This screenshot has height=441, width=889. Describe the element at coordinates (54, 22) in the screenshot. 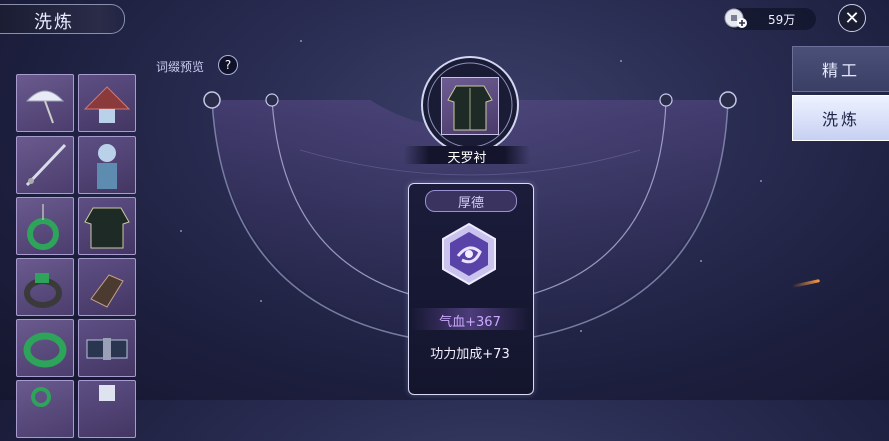

I see `page-title: 洗炼` at that location.